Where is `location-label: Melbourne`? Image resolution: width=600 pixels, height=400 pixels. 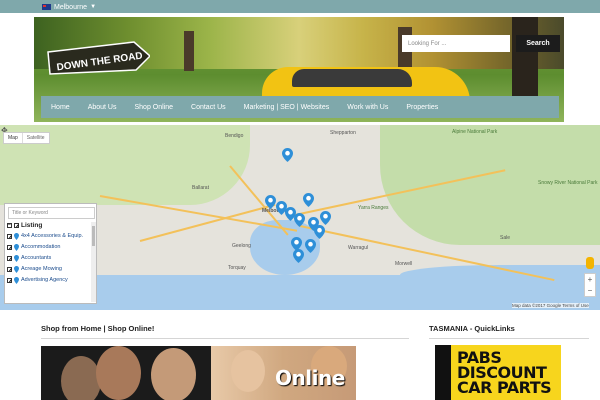
location-label: Melbourne is located at coordinates (71, 7).